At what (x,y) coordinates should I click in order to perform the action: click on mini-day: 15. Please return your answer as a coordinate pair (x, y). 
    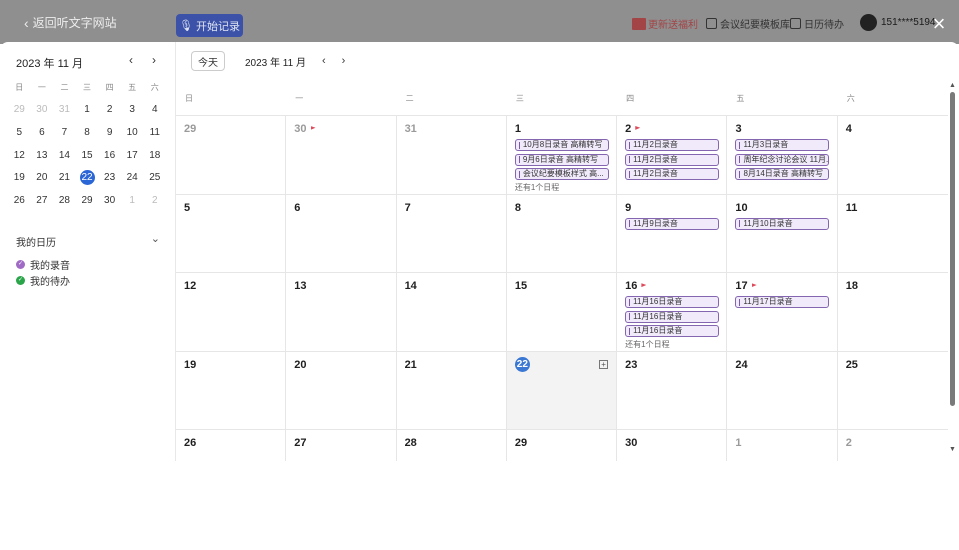
    Looking at the image, I should click on (87, 155).